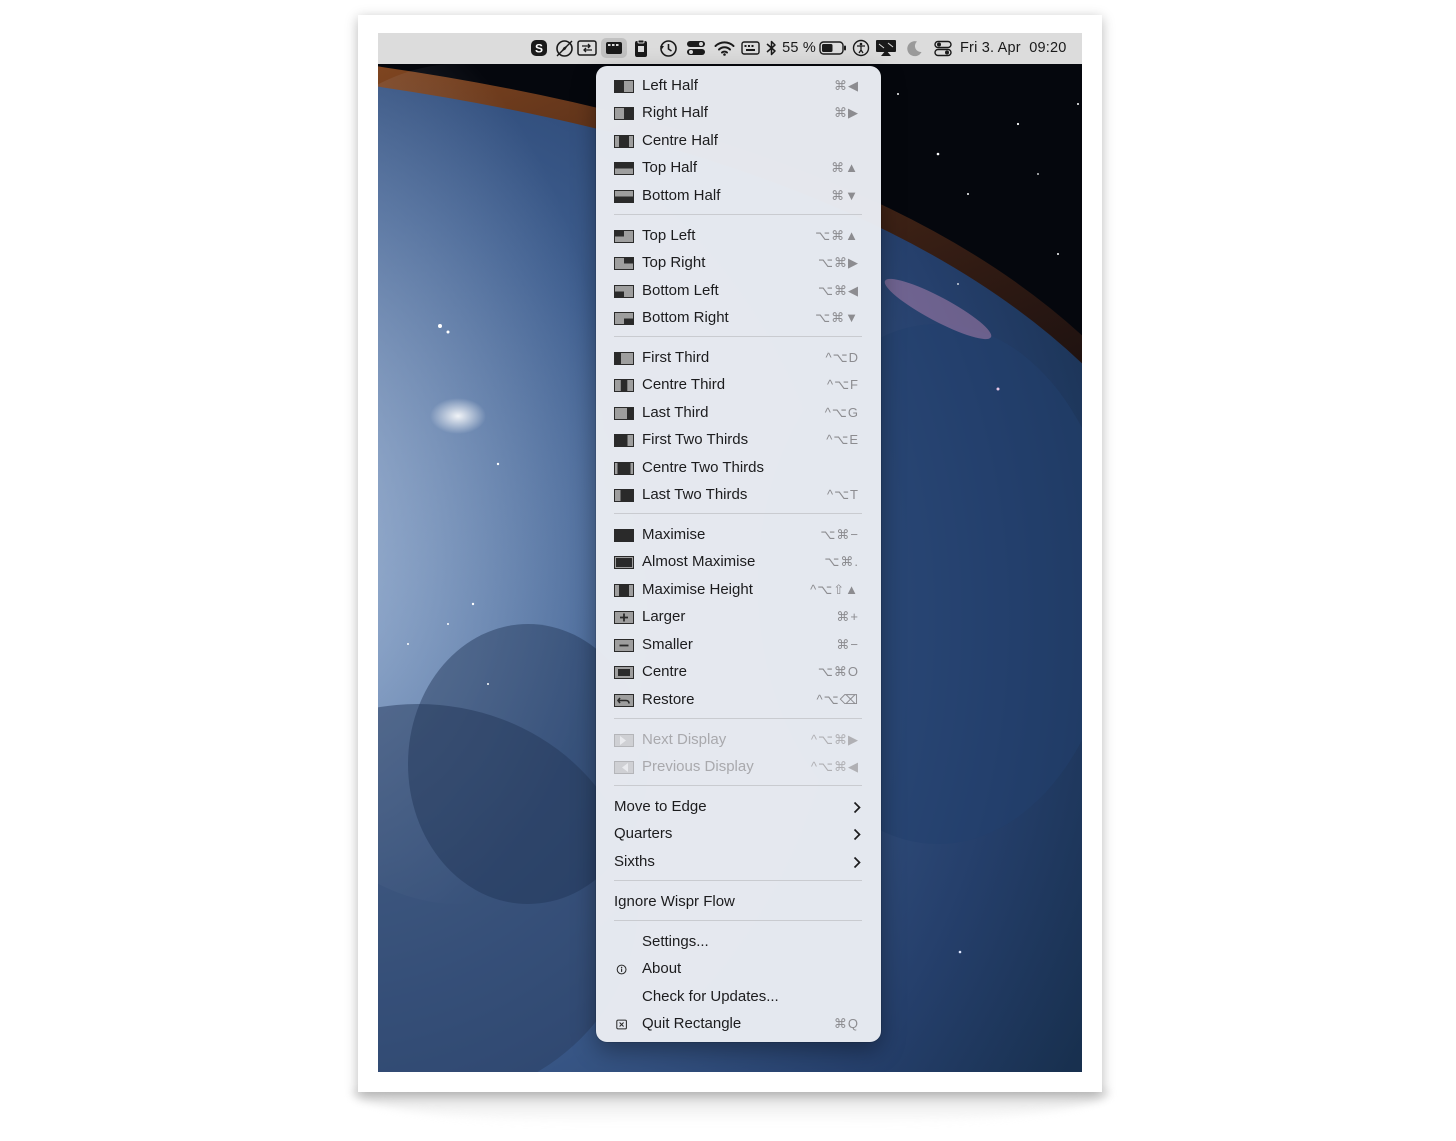  What do you see at coordinates (738, 318) in the screenshot?
I see `menu-item-bottom-right: Bottom Right ⌥⌘▼` at bounding box center [738, 318].